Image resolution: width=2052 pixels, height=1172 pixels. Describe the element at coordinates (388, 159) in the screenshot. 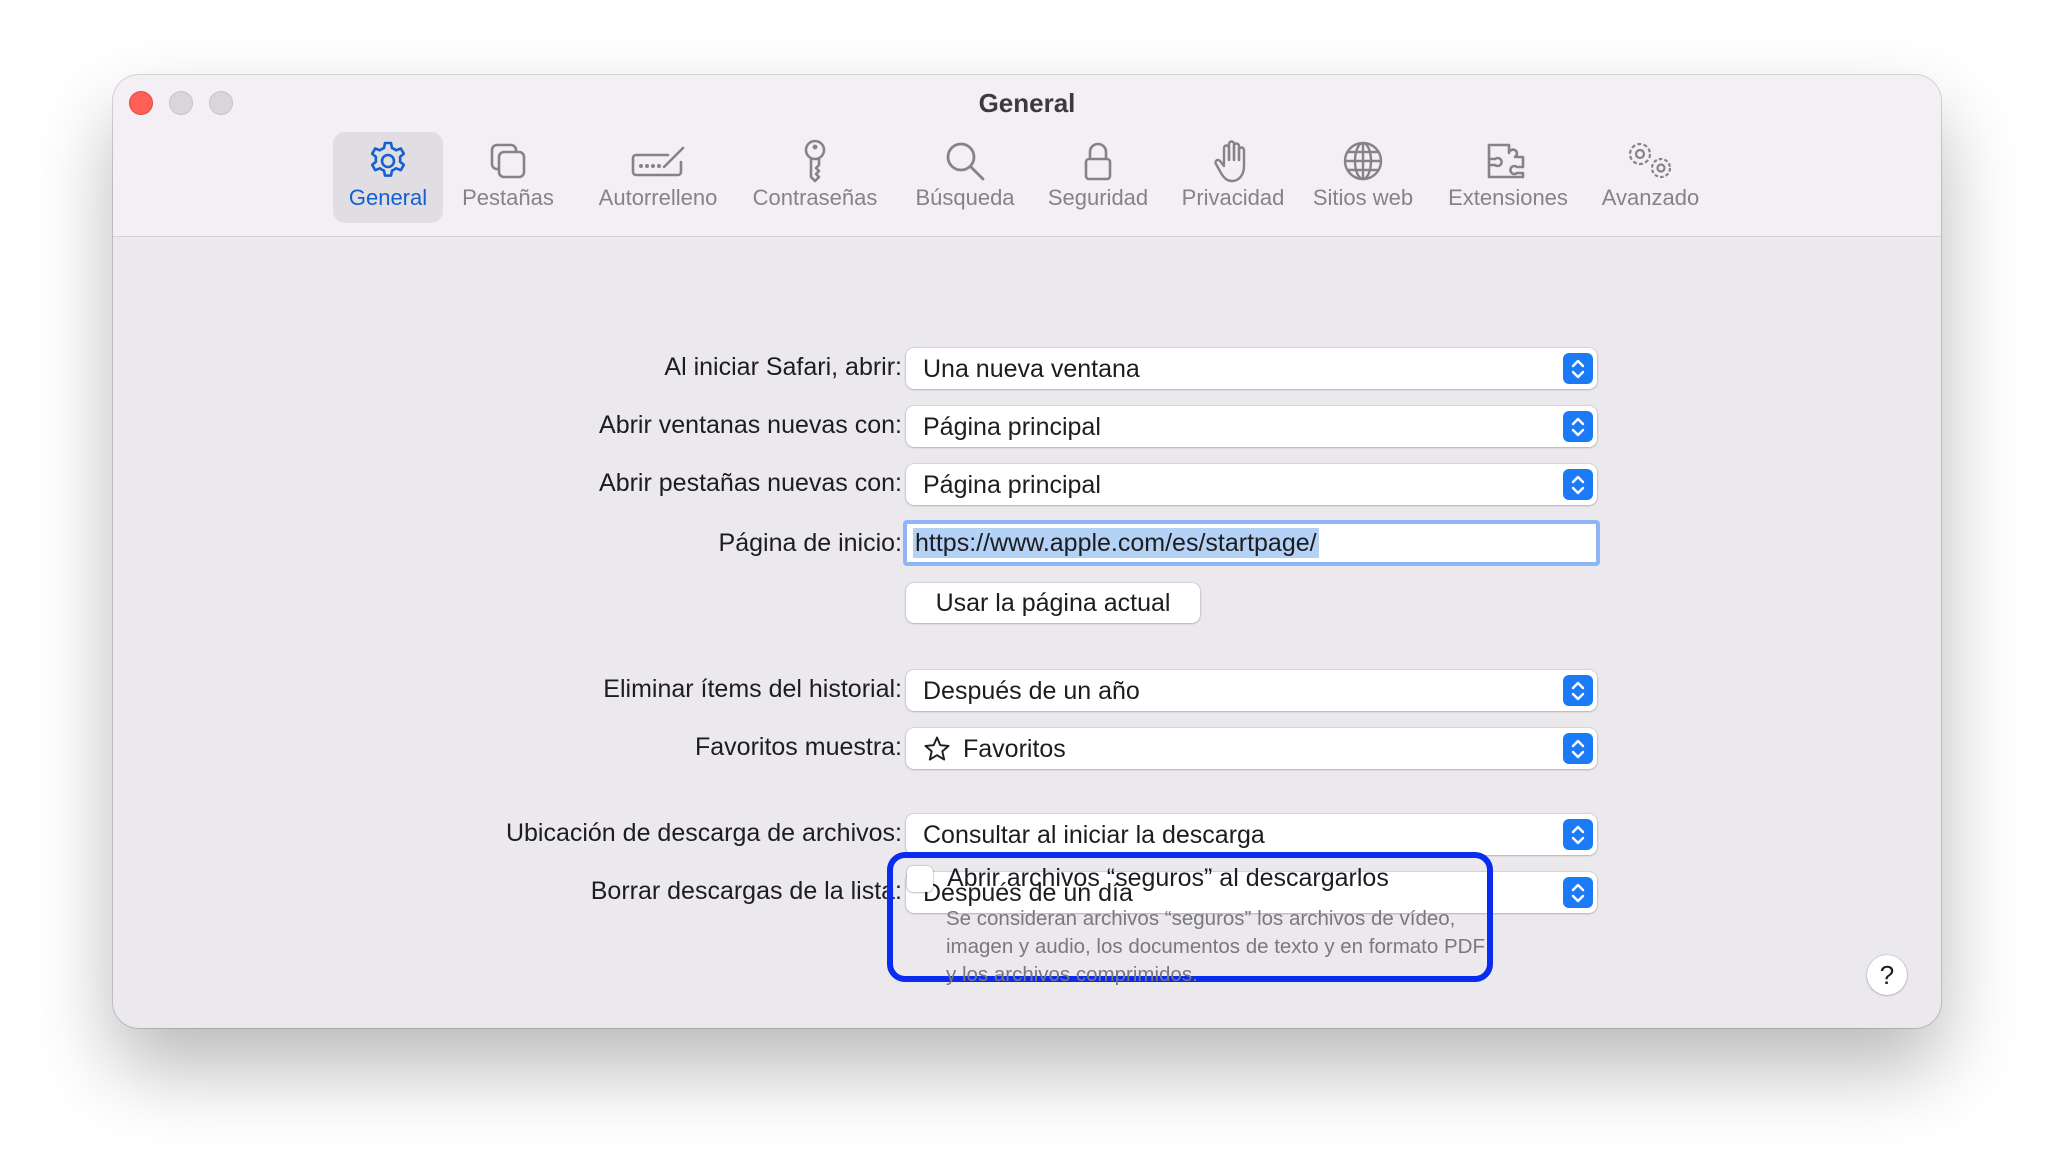

I see `gear-icon` at that location.